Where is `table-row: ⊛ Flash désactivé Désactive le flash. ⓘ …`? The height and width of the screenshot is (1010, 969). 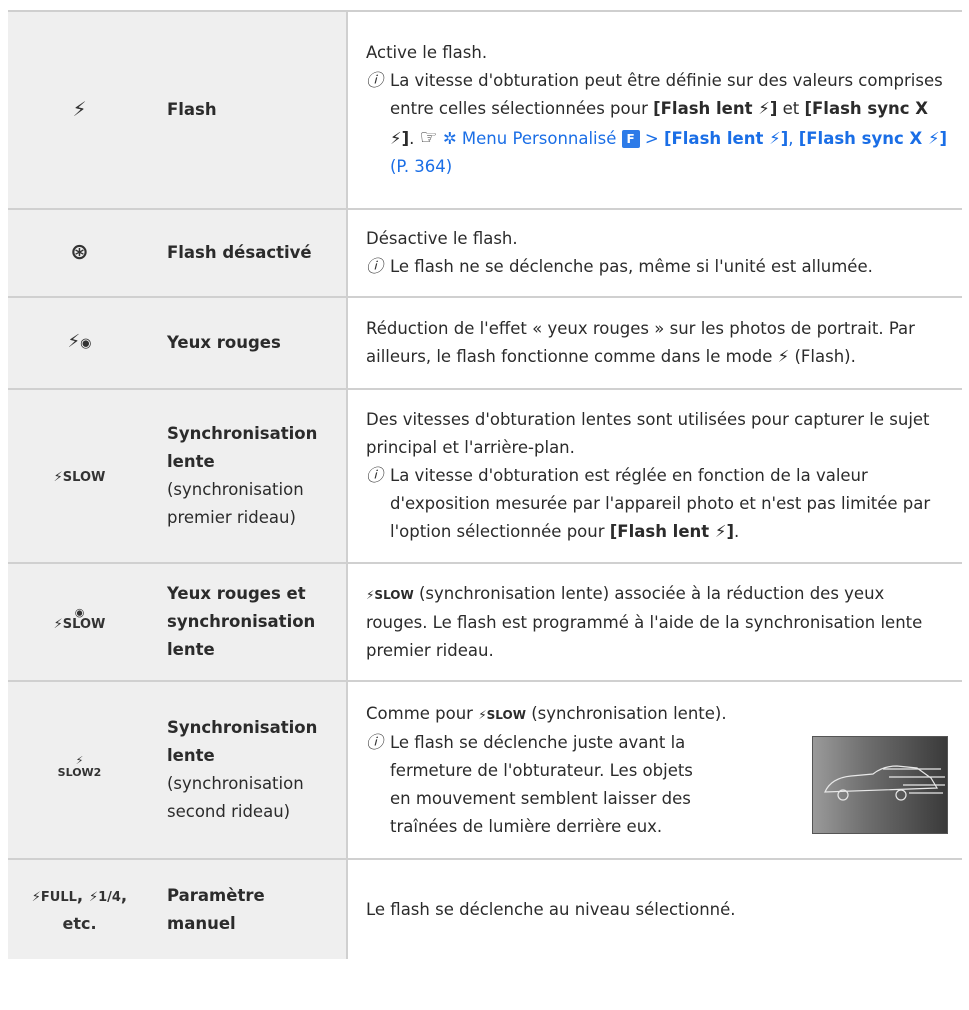
table-row: ⊛ Flash désactivé Désactive le flash. ⓘ … is located at coordinates (485, 253).